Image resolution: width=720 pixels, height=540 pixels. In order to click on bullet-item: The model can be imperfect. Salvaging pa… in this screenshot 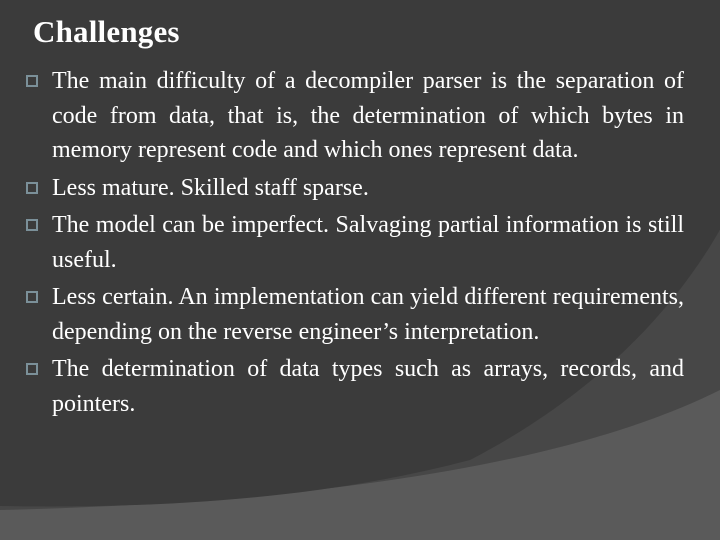, I will do `click(355, 242)`.